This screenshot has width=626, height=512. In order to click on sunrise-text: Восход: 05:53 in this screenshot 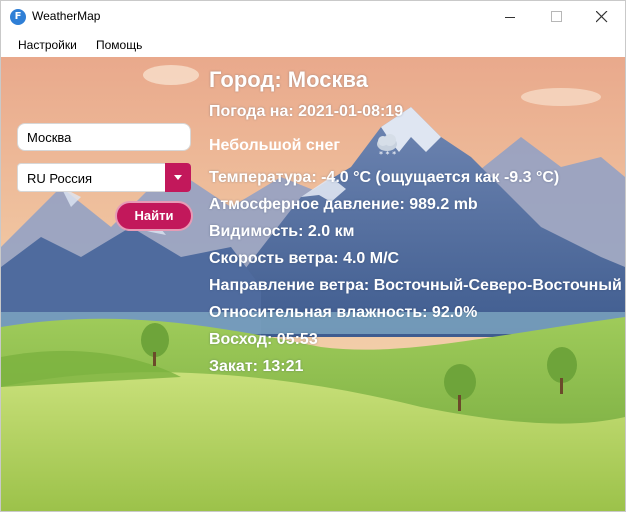, I will do `click(263, 339)`.